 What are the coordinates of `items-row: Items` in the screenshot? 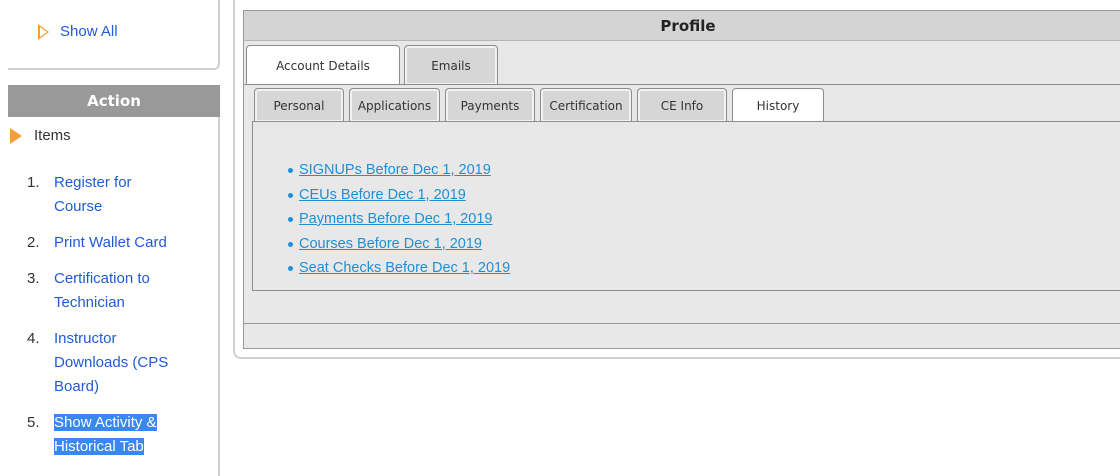 It's located at (40, 135).